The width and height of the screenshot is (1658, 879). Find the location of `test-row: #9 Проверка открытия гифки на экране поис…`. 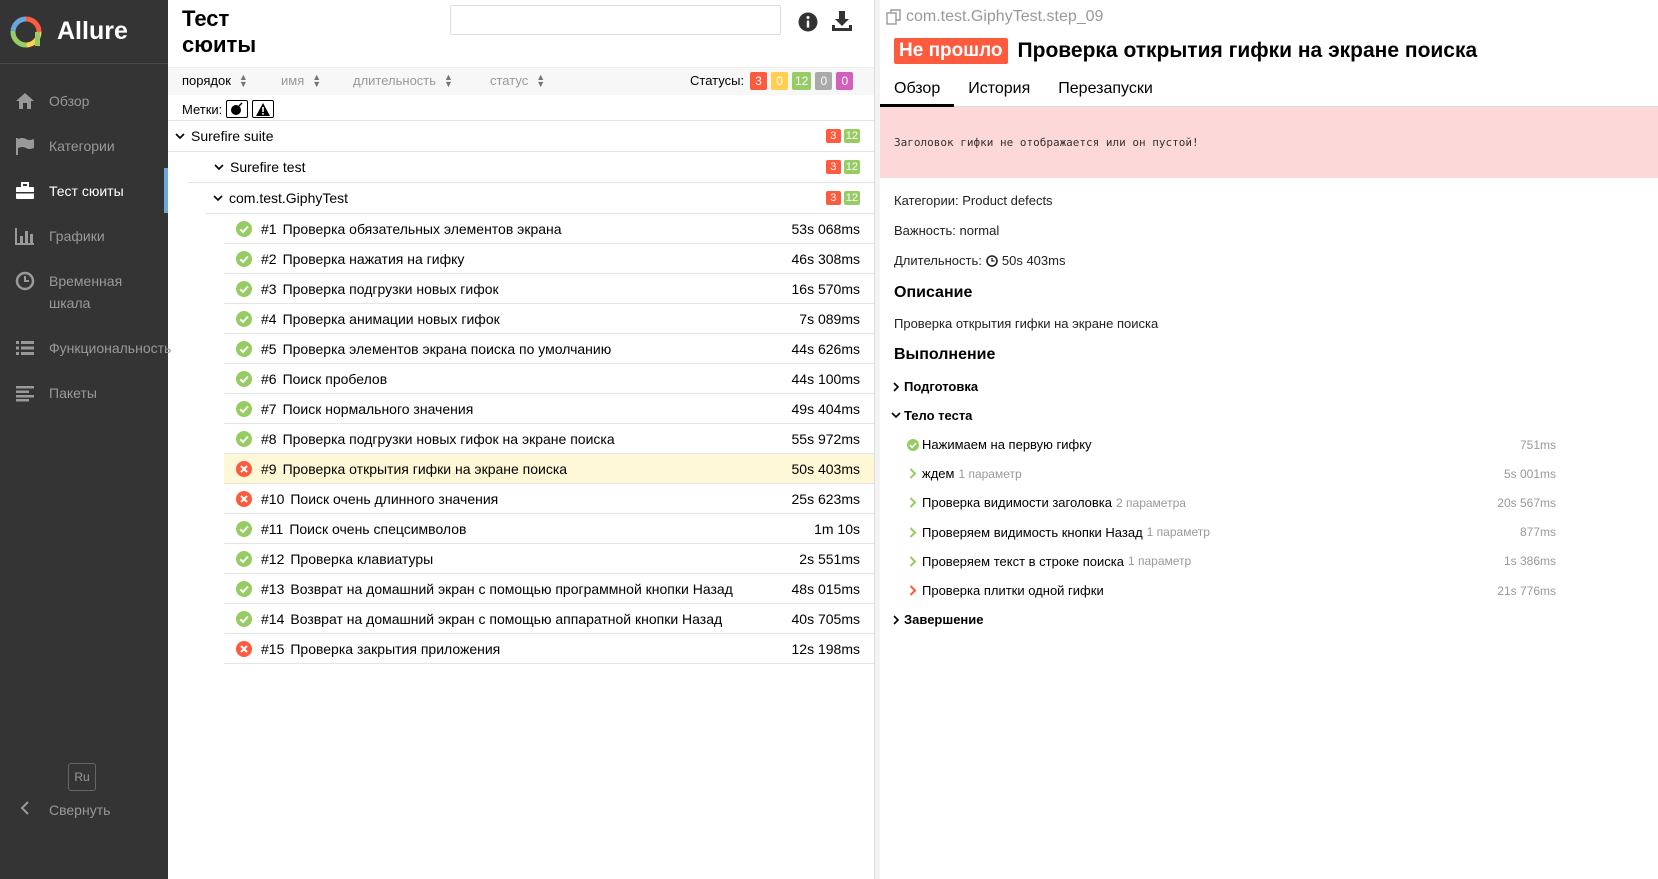

test-row: #9 Проверка открытия гифки на экране поис… is located at coordinates (549, 469).